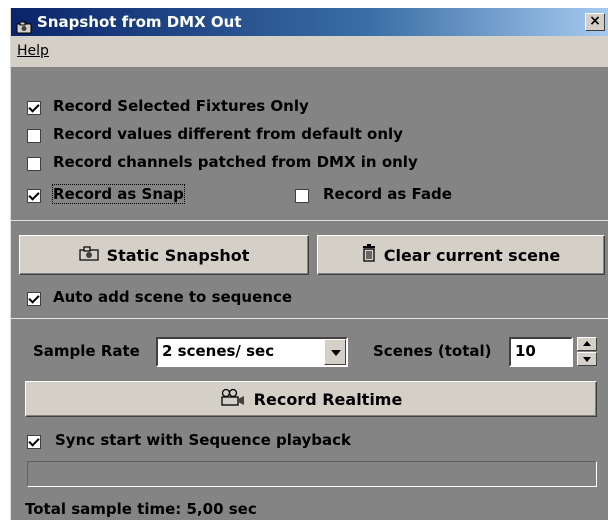 This screenshot has height=520, width=608. Describe the element at coordinates (34, 196) in the screenshot. I see `record-as-snap-checkbox` at that location.